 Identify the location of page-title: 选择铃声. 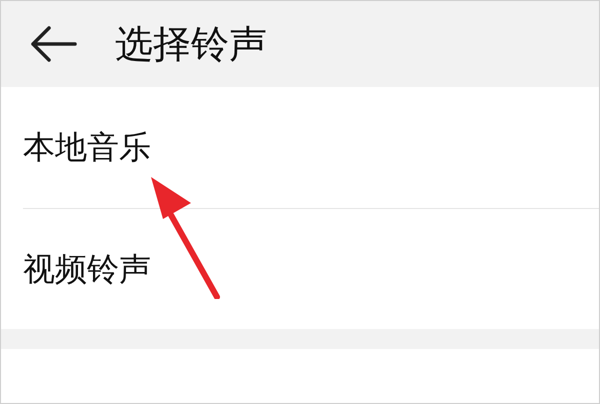
(191, 44).